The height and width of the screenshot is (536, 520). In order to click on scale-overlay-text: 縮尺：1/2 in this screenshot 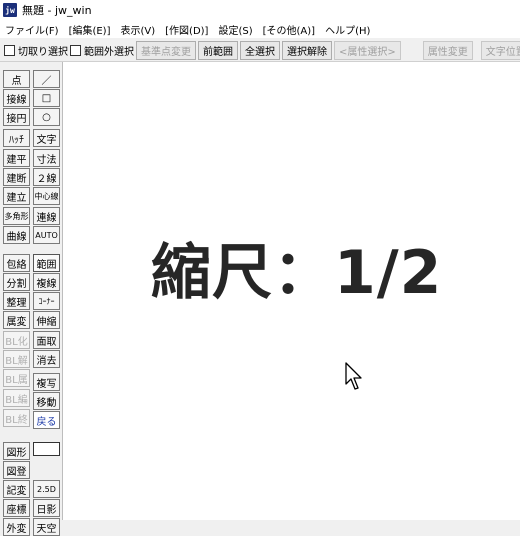, I will do `click(297, 273)`.